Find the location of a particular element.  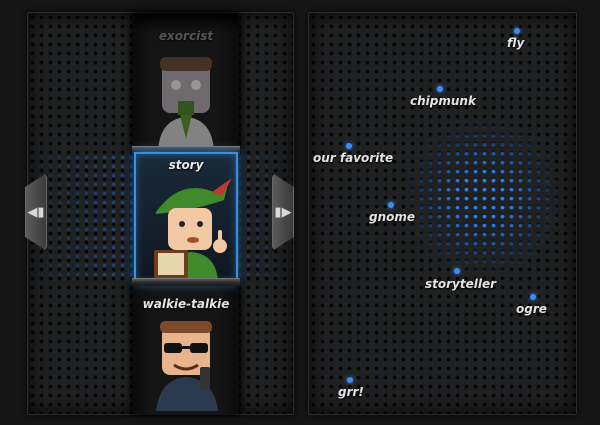

card-divider is located at coordinates (186, 282).